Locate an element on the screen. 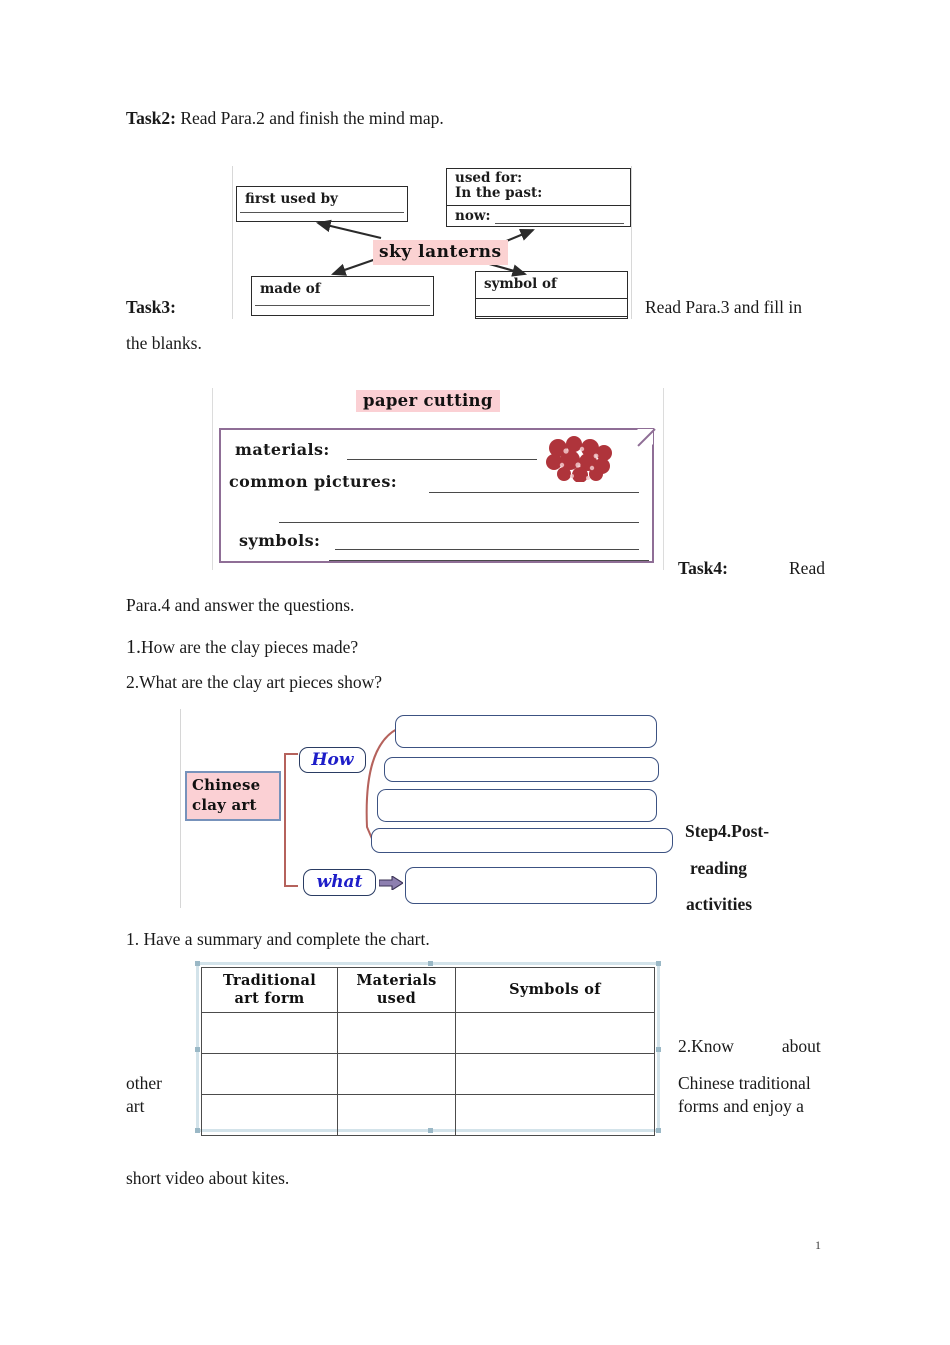 The width and height of the screenshot is (950, 1345). blank-rule-materials is located at coordinates (442, 459).